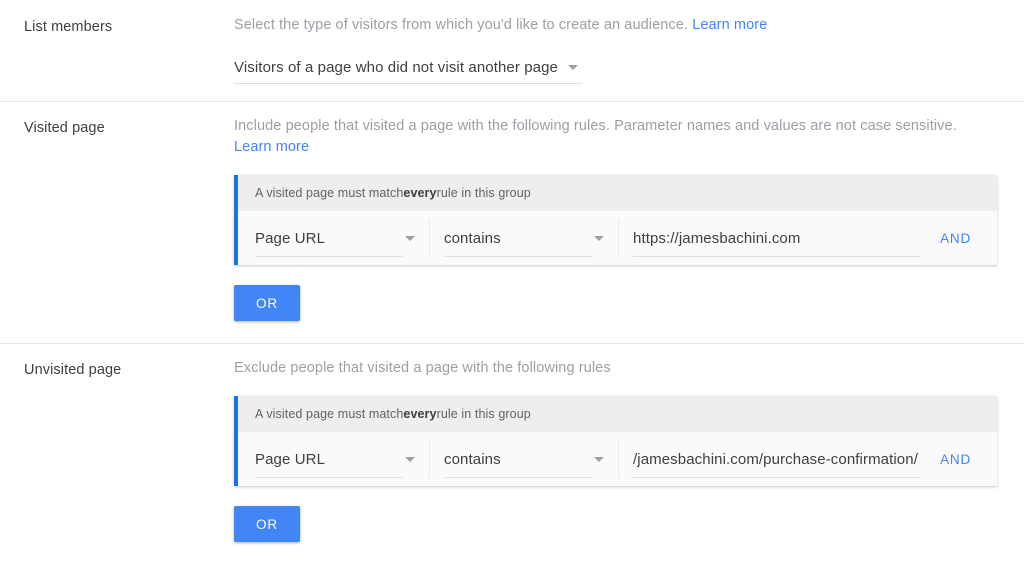 The image size is (1024, 564). I want to click on visited-page-match-select: contains, so click(524, 238).